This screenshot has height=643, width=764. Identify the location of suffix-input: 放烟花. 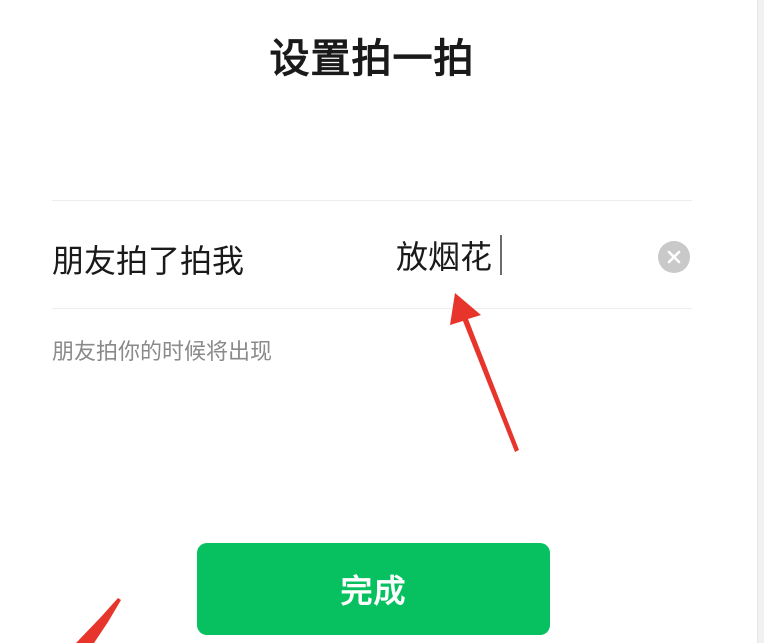
(449, 255).